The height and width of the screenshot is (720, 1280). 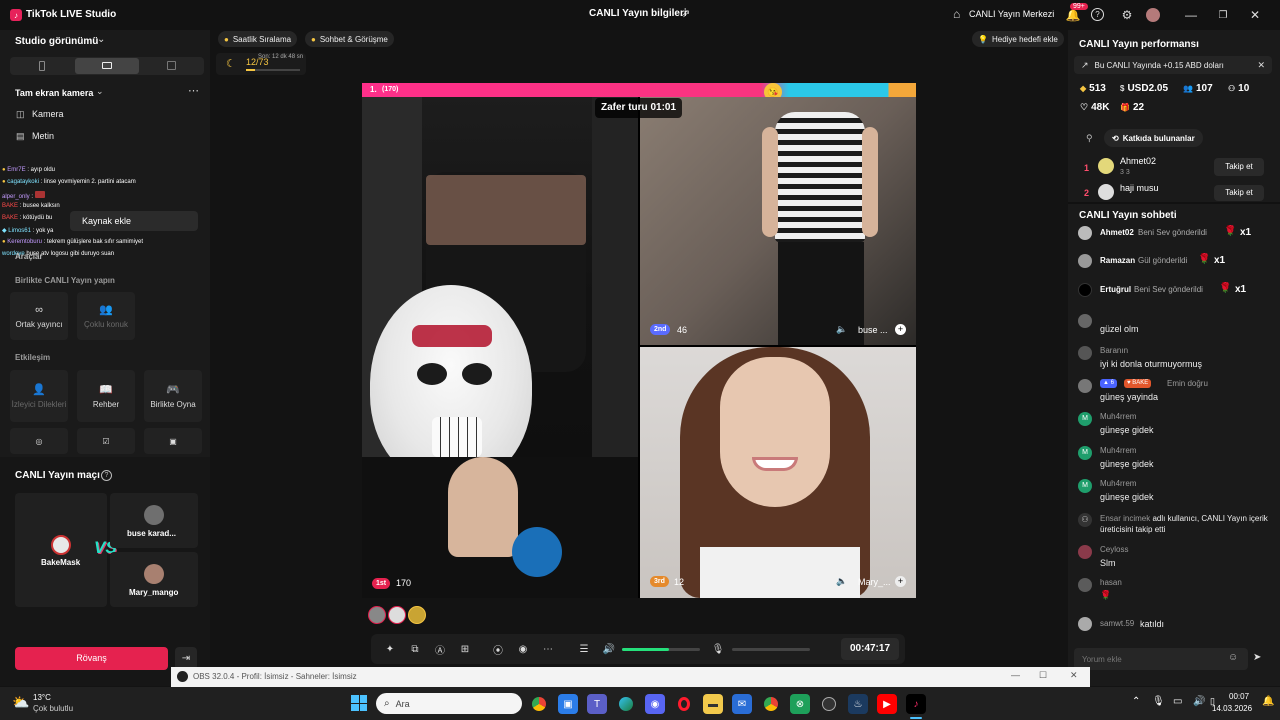 I want to click on add-gift-goal-button: 💡 Hediye hedefi ekle, so click(x=1018, y=39).